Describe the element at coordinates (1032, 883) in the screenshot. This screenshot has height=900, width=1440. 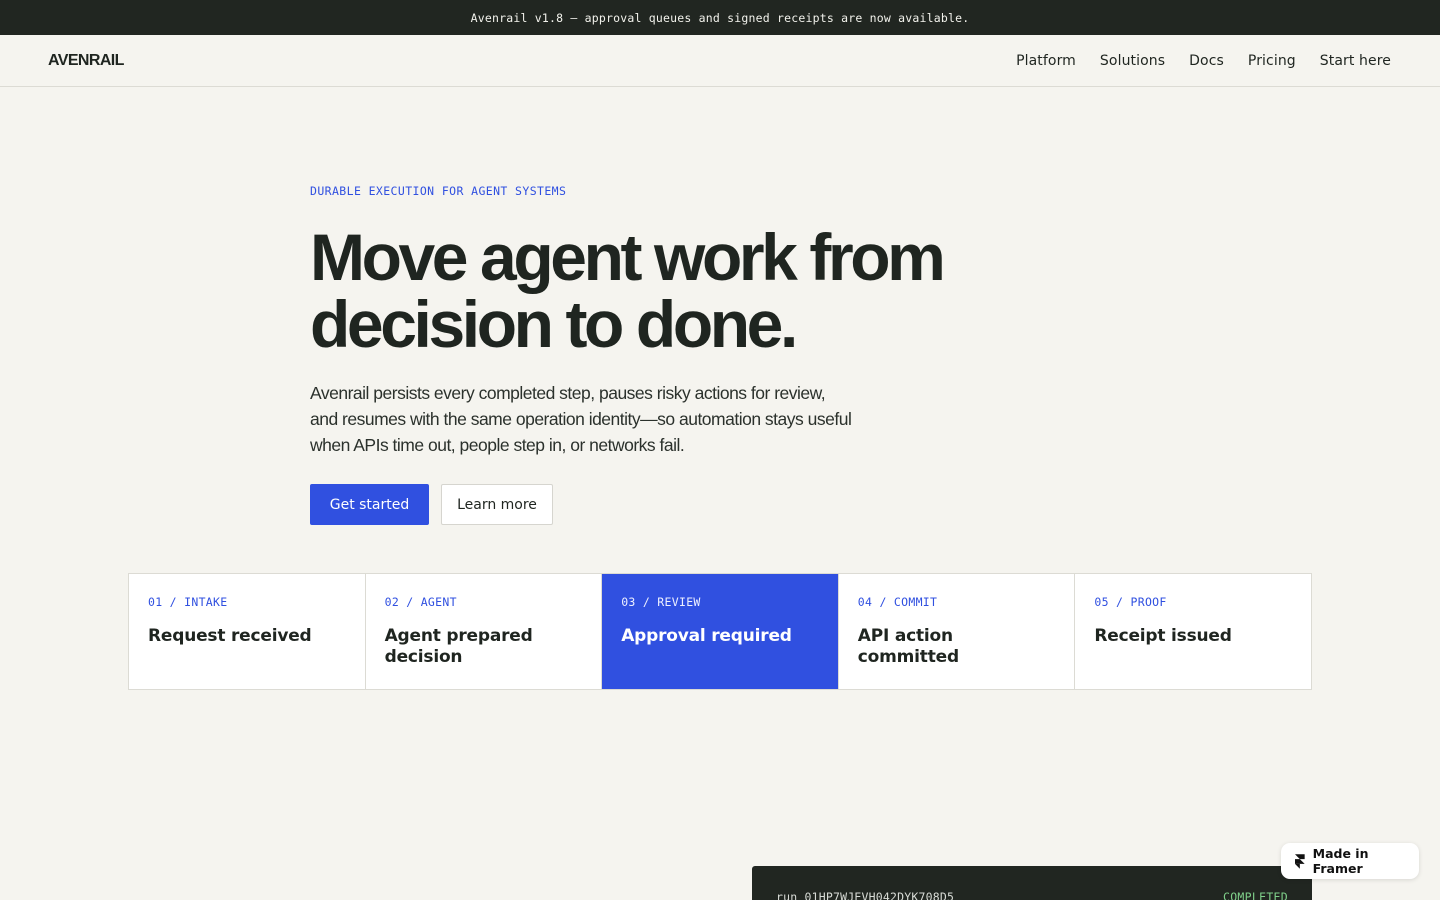
I see `run-console: run_01HP7WJEVH042DYK708D5 COMPLETED` at that location.